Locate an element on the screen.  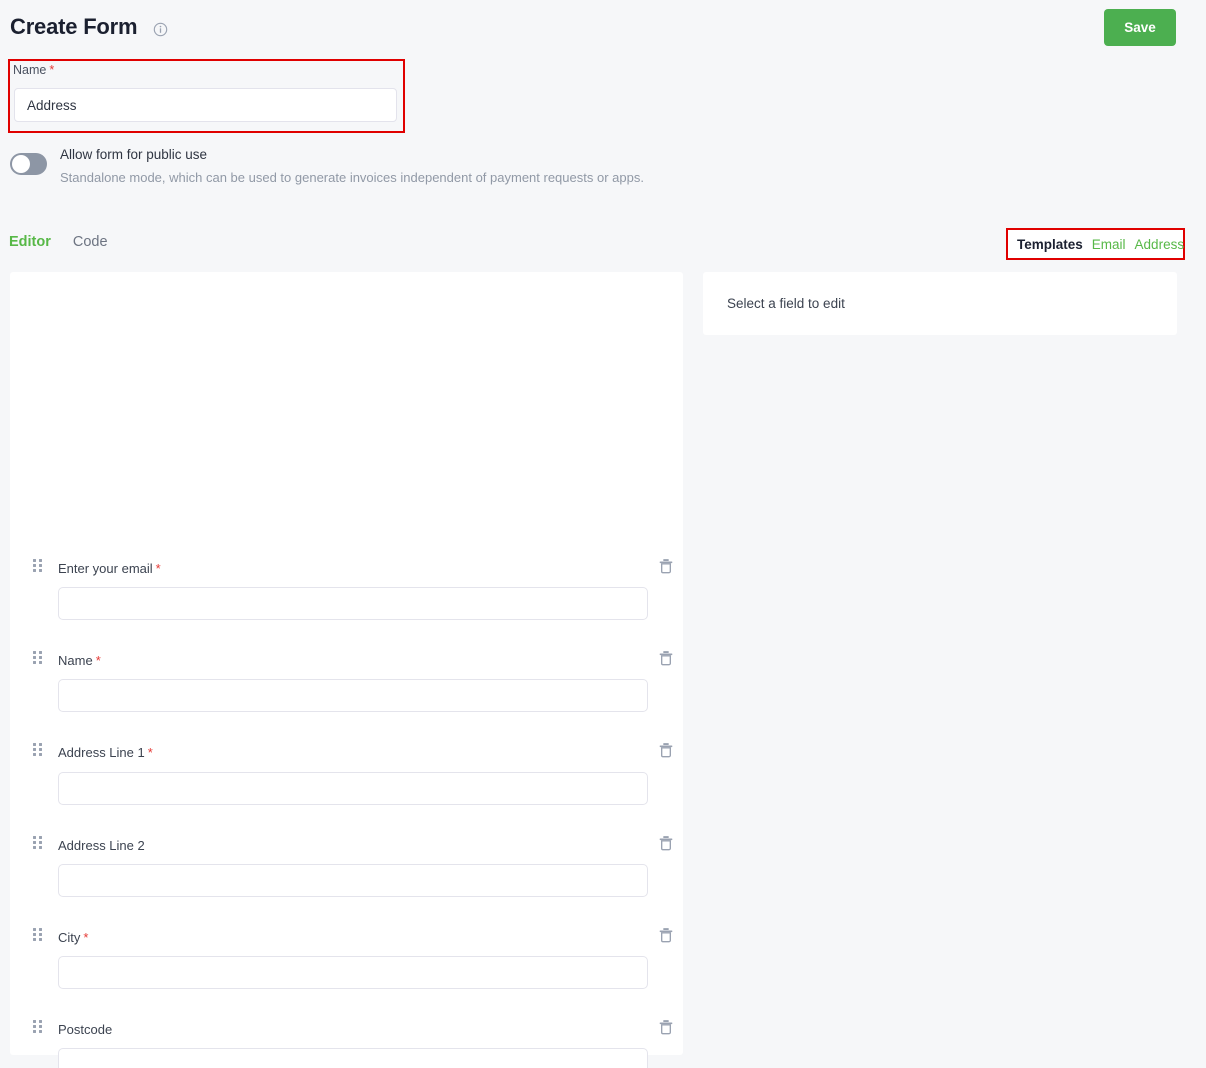
form-field-label-text: Name is located at coordinates (75, 660).